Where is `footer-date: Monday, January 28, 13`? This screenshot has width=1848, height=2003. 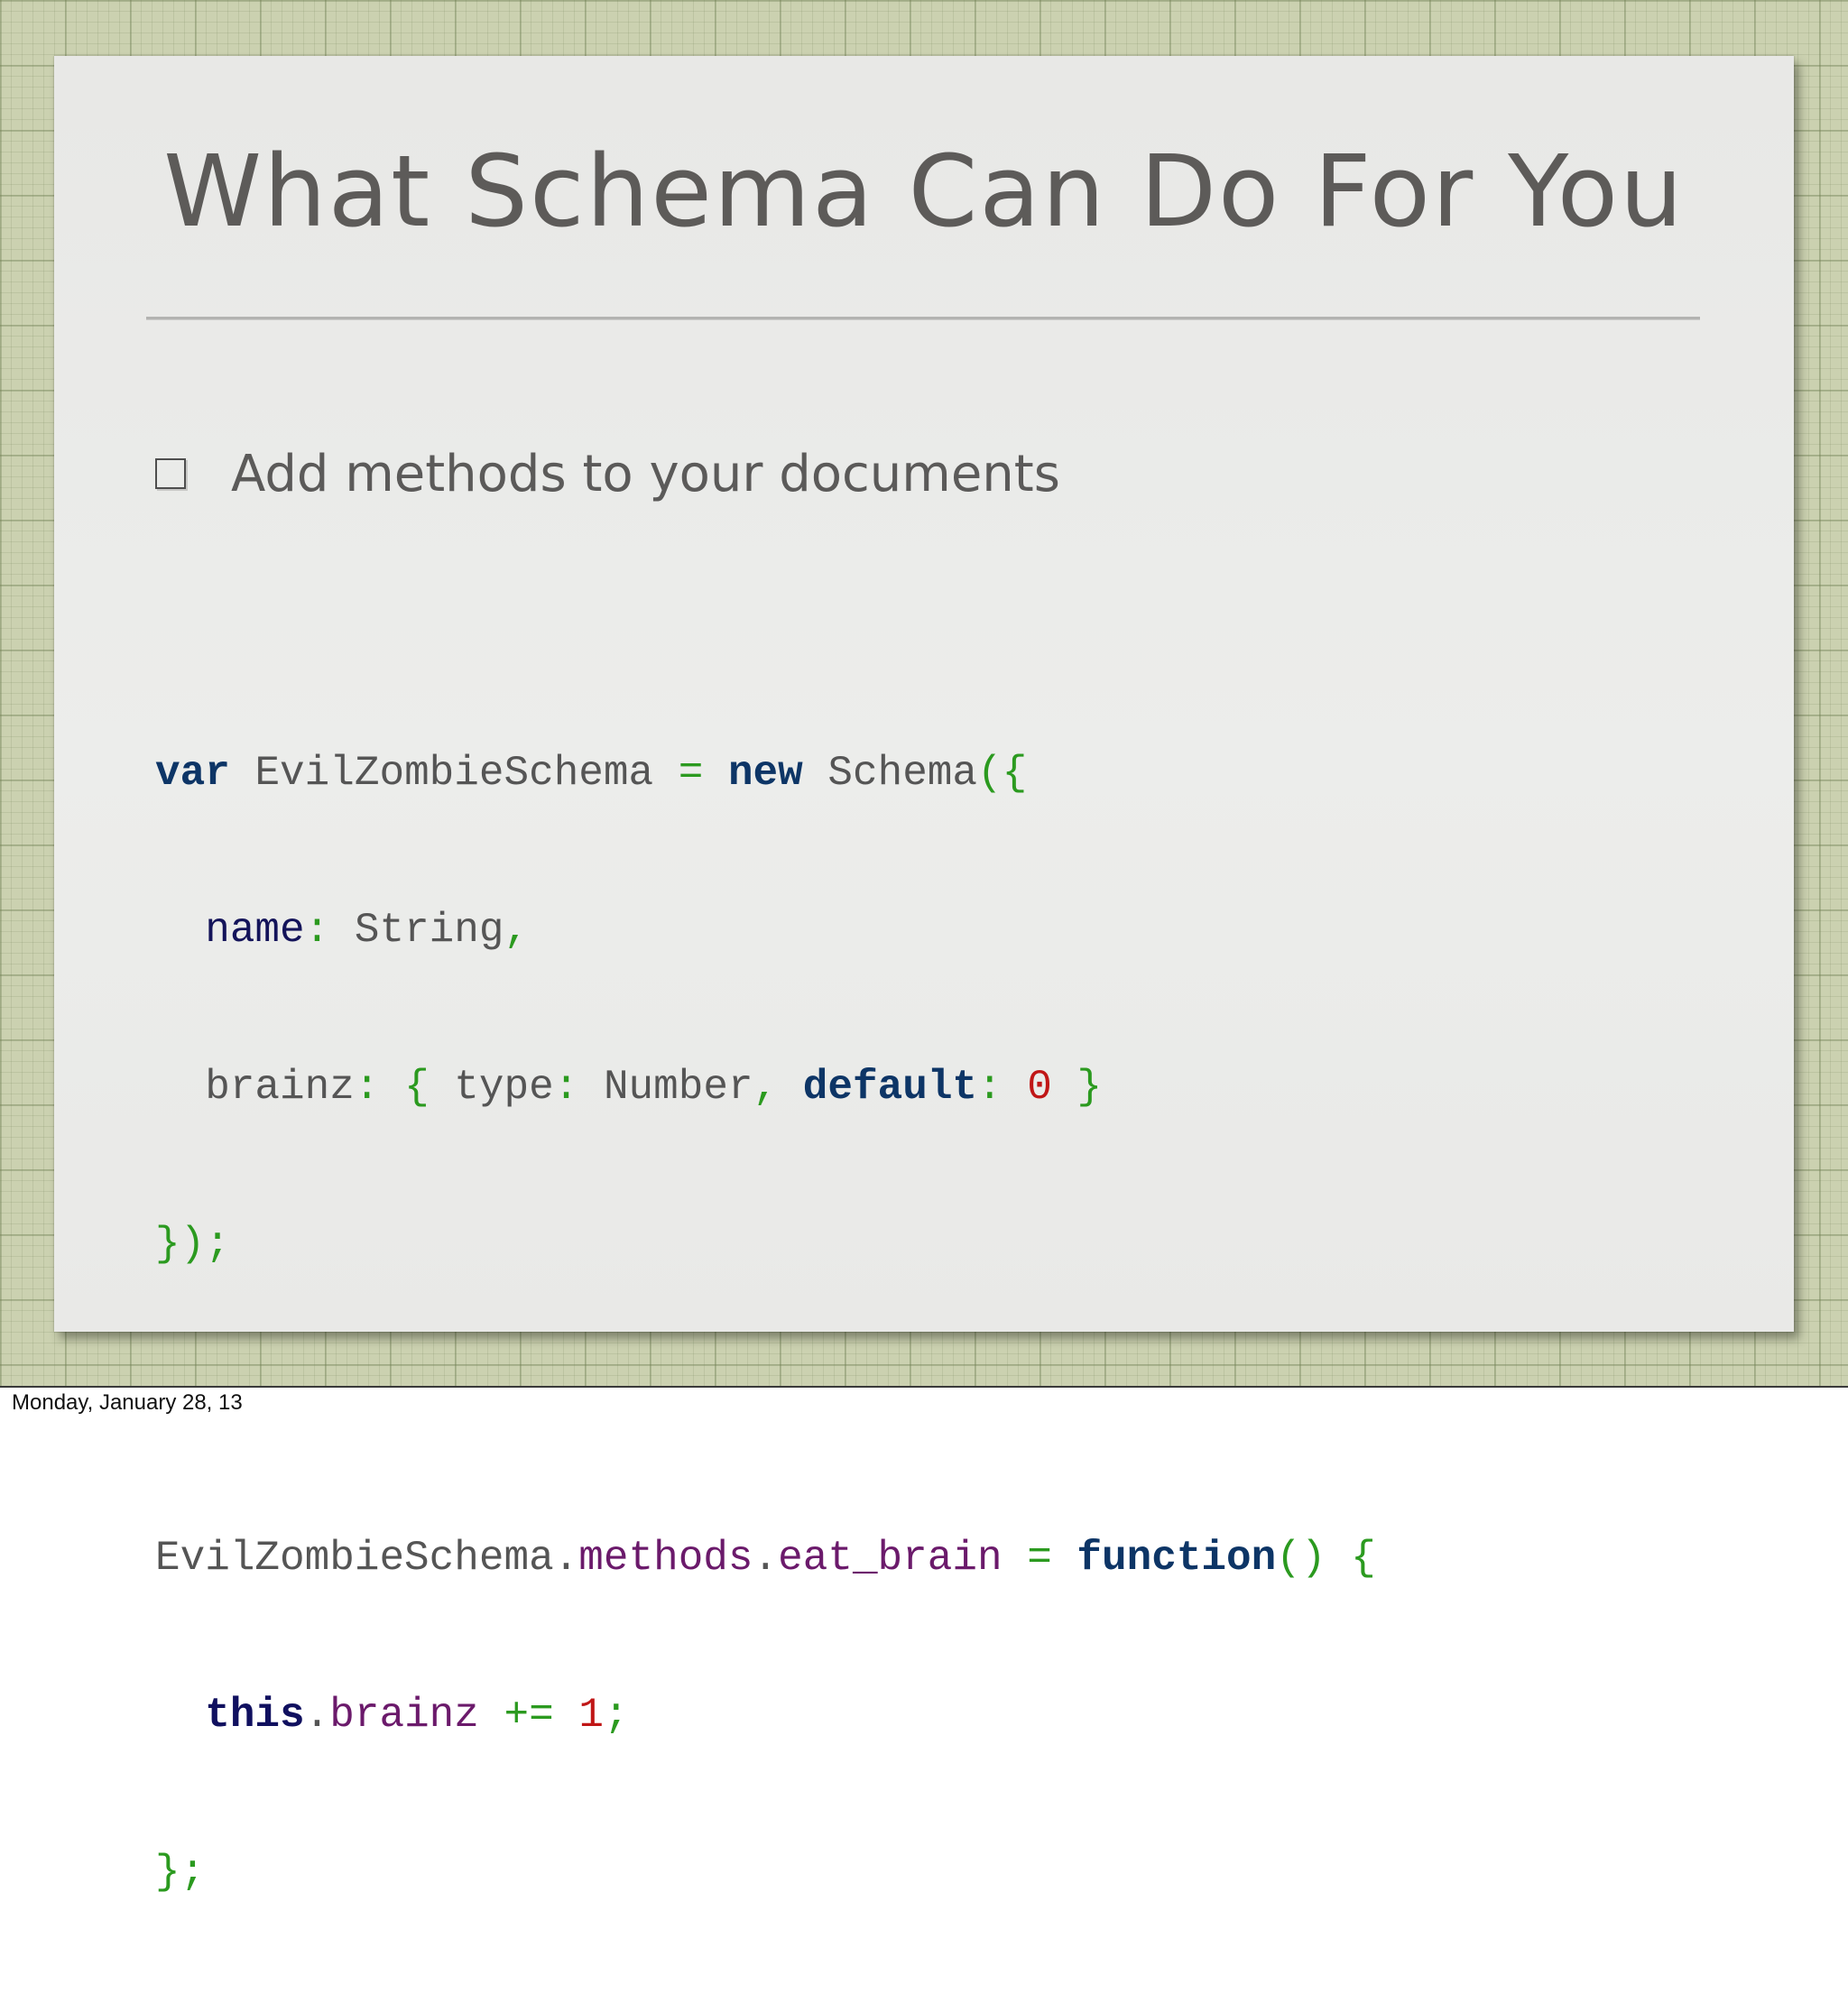 footer-date: Monday, January 28, 13 is located at coordinates (127, 1402).